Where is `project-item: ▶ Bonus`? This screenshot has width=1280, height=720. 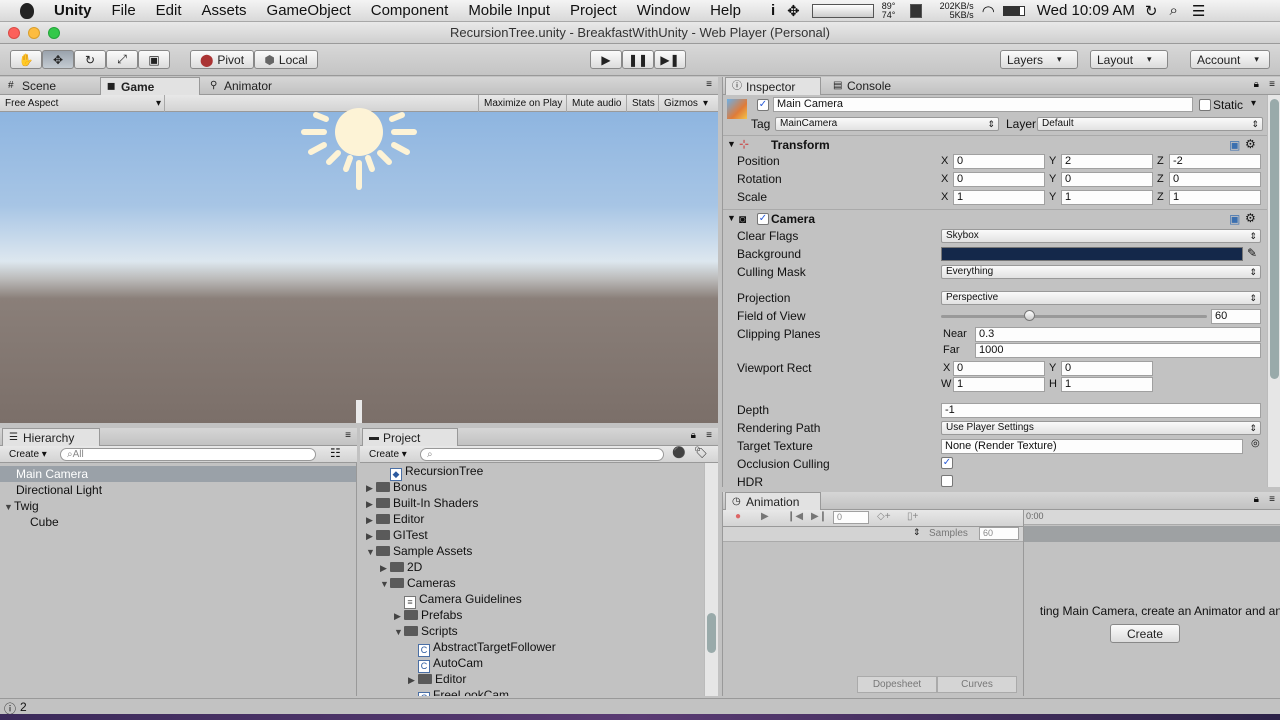
project-item: ▶ Bonus is located at coordinates (532, 487).